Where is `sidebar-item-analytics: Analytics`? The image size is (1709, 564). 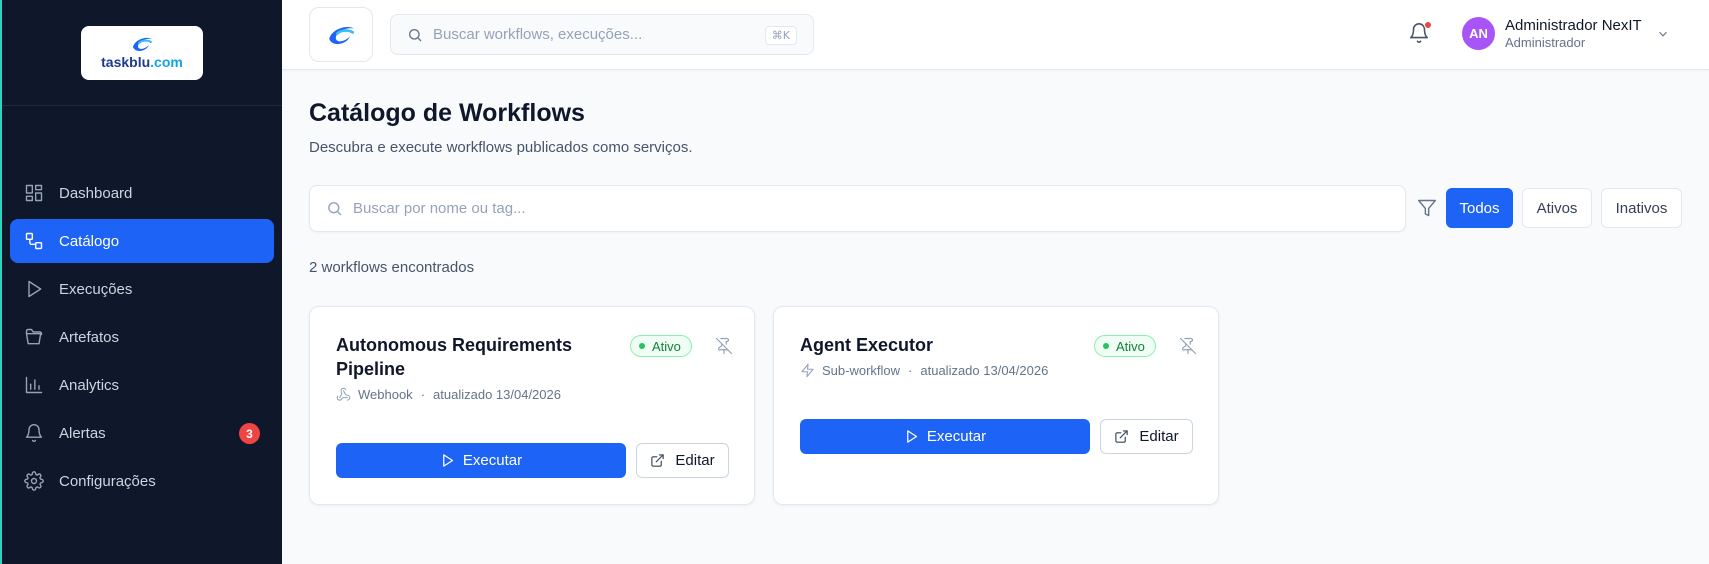 sidebar-item-analytics: Analytics is located at coordinates (142, 385).